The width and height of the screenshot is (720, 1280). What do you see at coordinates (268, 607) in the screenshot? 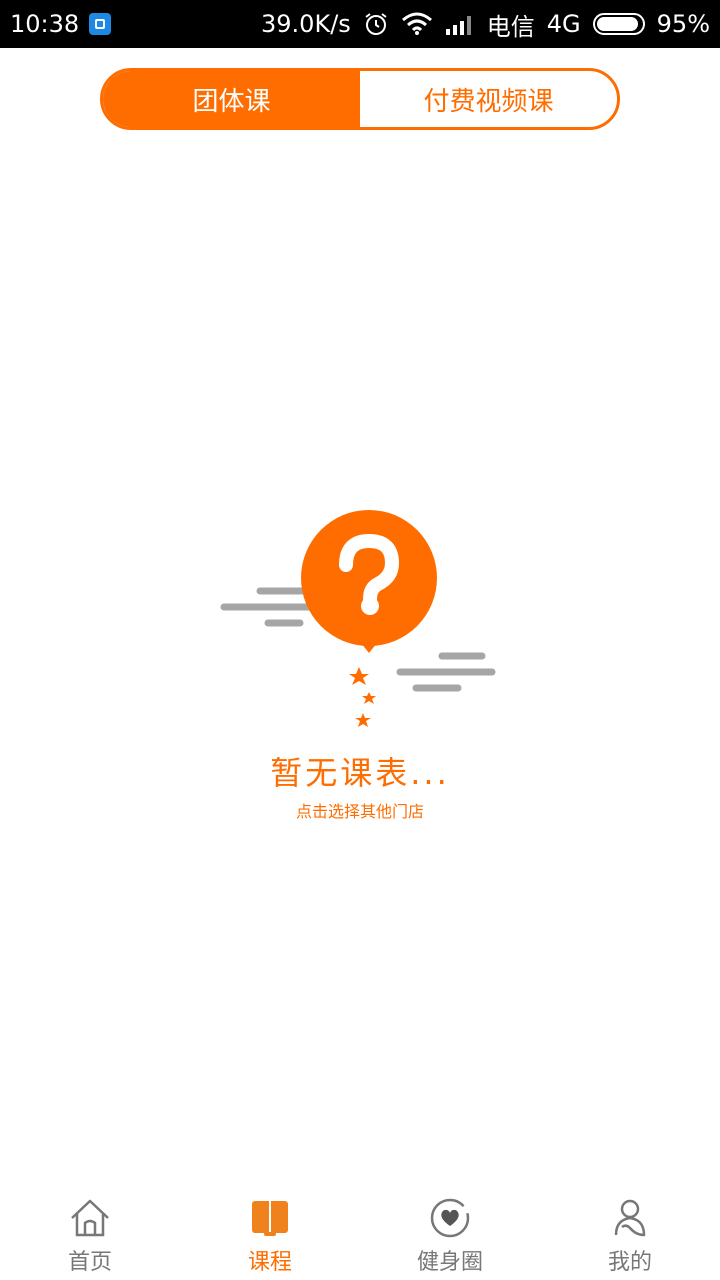
I see `cloud-left` at bounding box center [268, 607].